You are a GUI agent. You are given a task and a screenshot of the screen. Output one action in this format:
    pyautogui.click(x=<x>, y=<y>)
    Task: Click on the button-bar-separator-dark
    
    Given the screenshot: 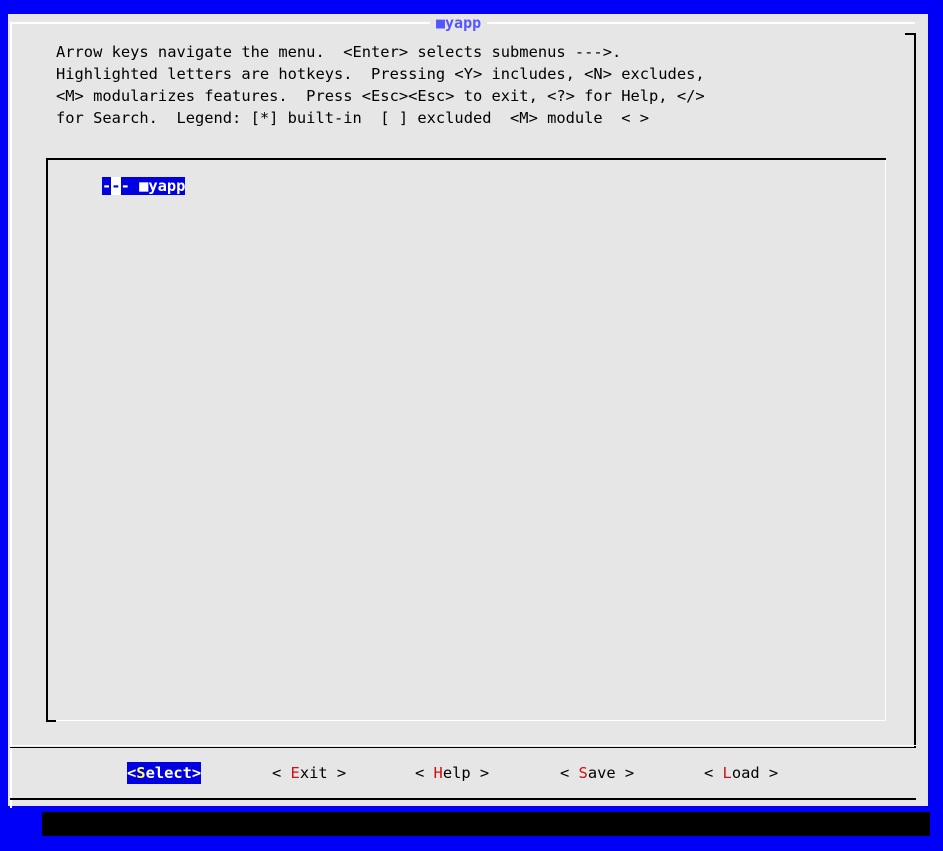 What is the action you would take?
    pyautogui.click(x=463, y=747)
    